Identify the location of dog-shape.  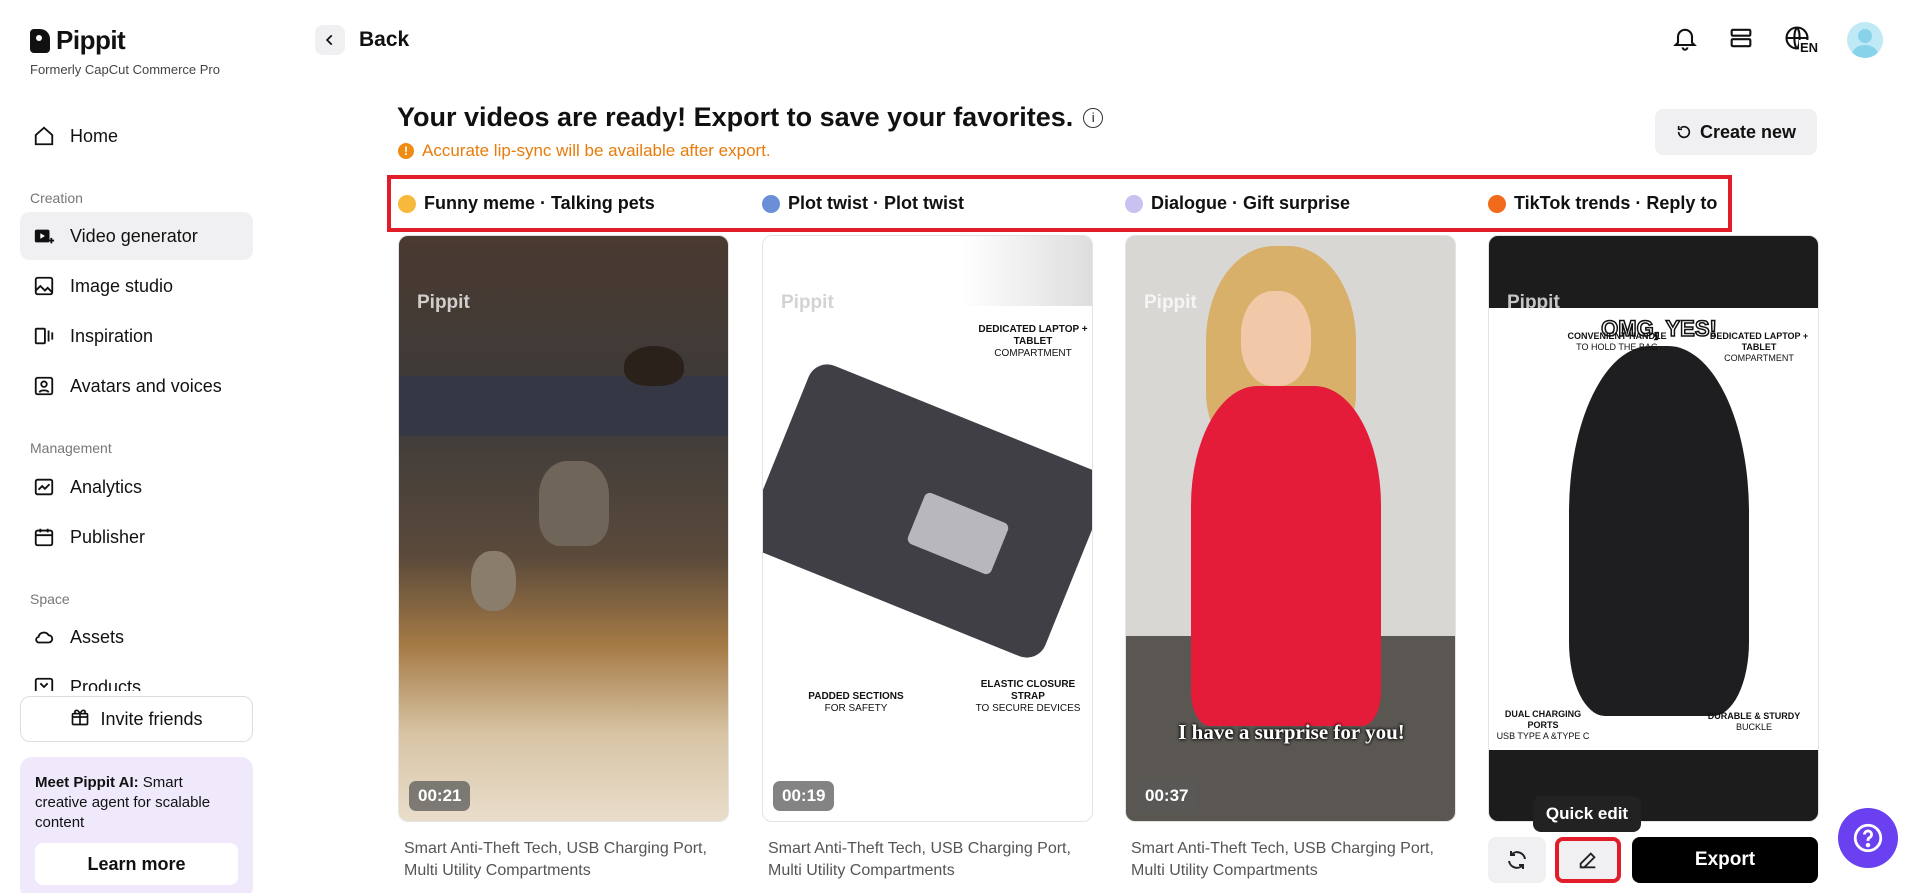
(654, 366).